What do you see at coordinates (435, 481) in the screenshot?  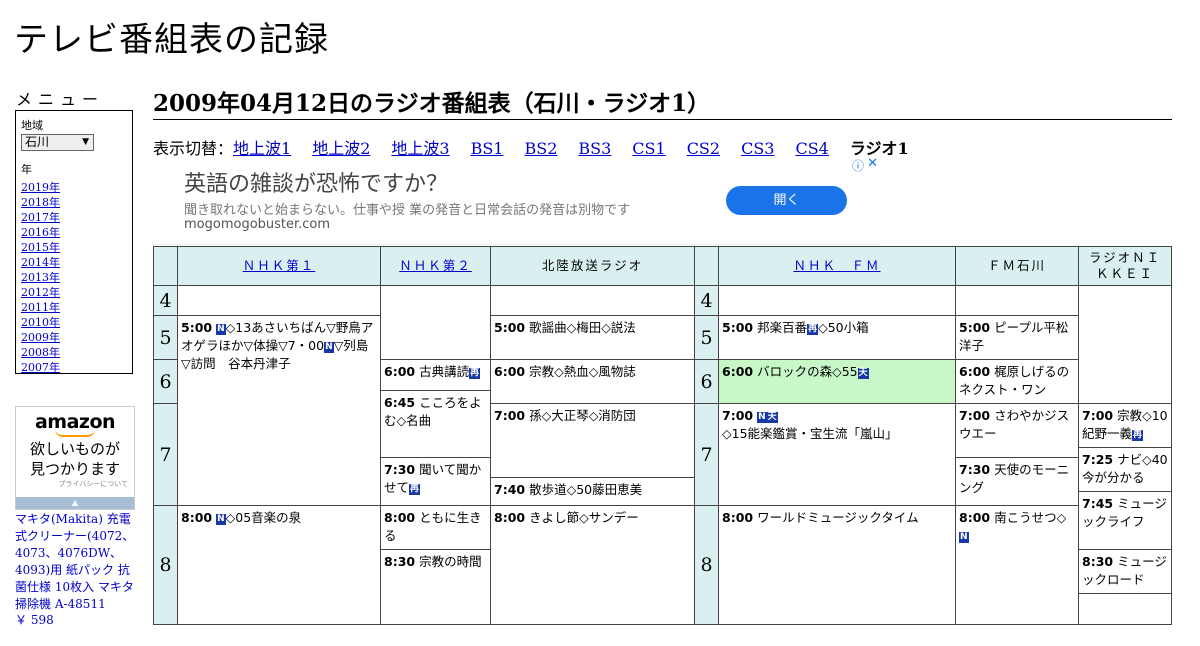 I see `program-cell: 7:30 聞いて聞かせて再` at bounding box center [435, 481].